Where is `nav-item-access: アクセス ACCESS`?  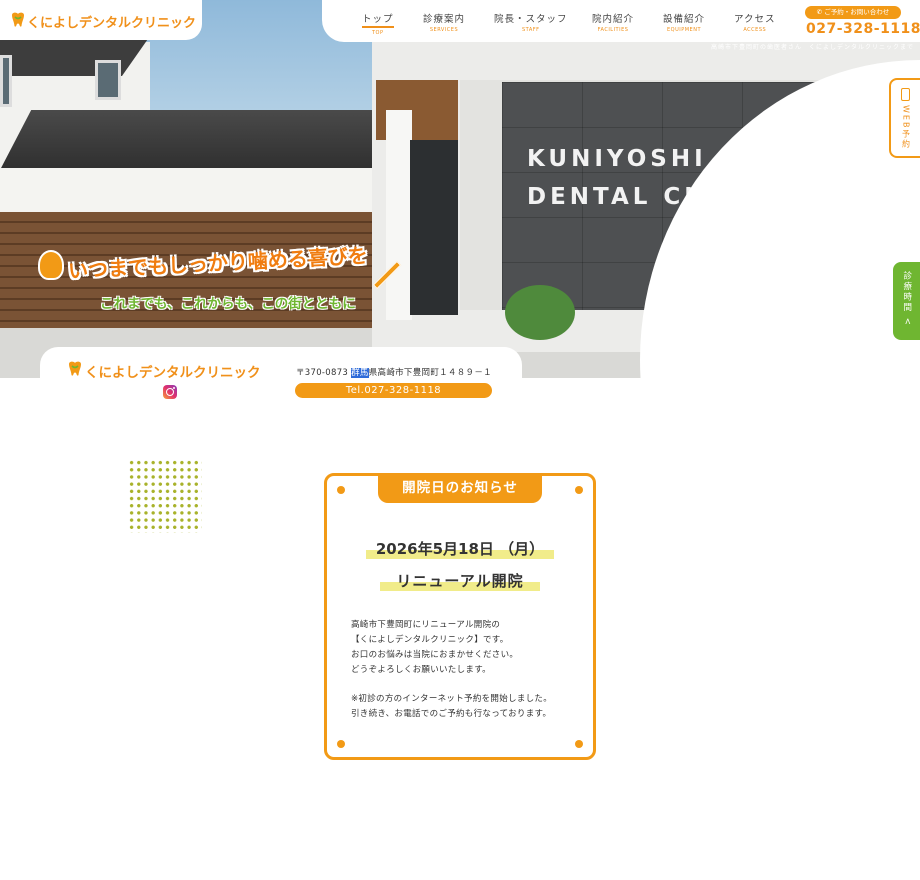
nav-item-access: アクセス ACCESS is located at coordinates (755, 22).